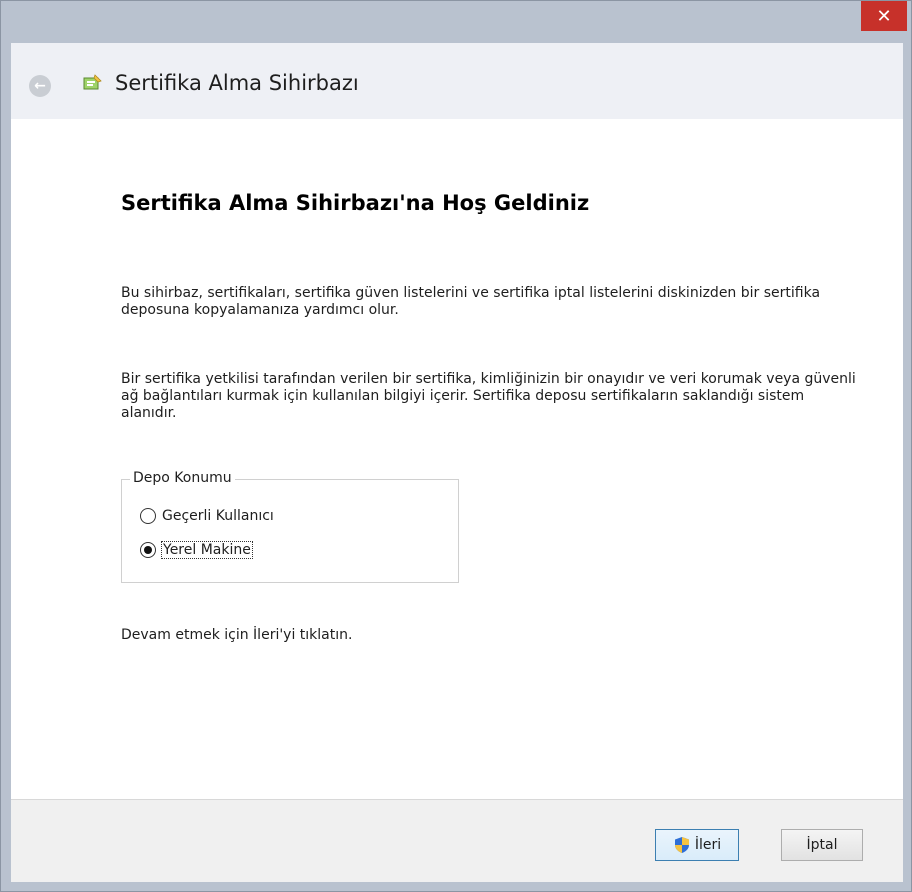  I want to click on radio-button-current-user, so click(148, 516).